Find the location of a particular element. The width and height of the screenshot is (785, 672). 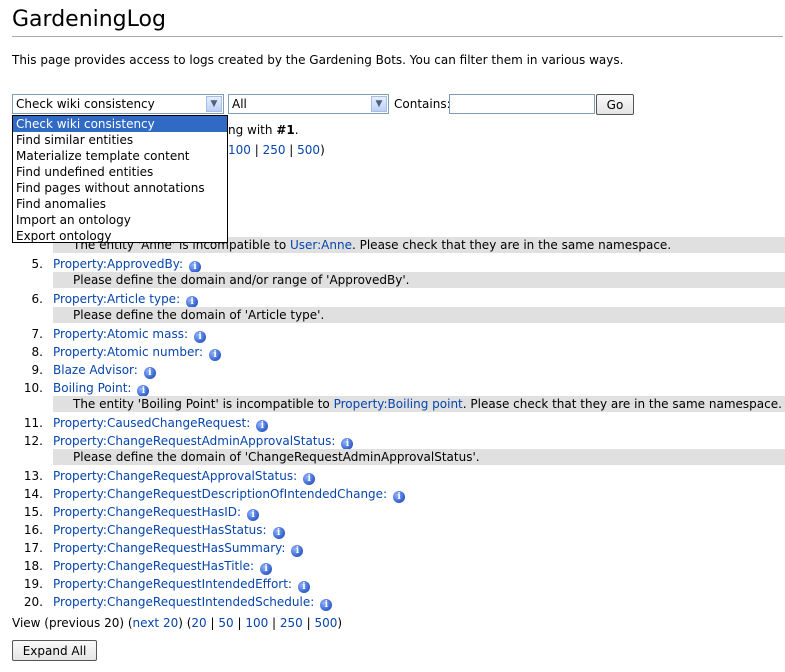

entity-link: Property:ChangeRequestHasID: is located at coordinates (147, 512).